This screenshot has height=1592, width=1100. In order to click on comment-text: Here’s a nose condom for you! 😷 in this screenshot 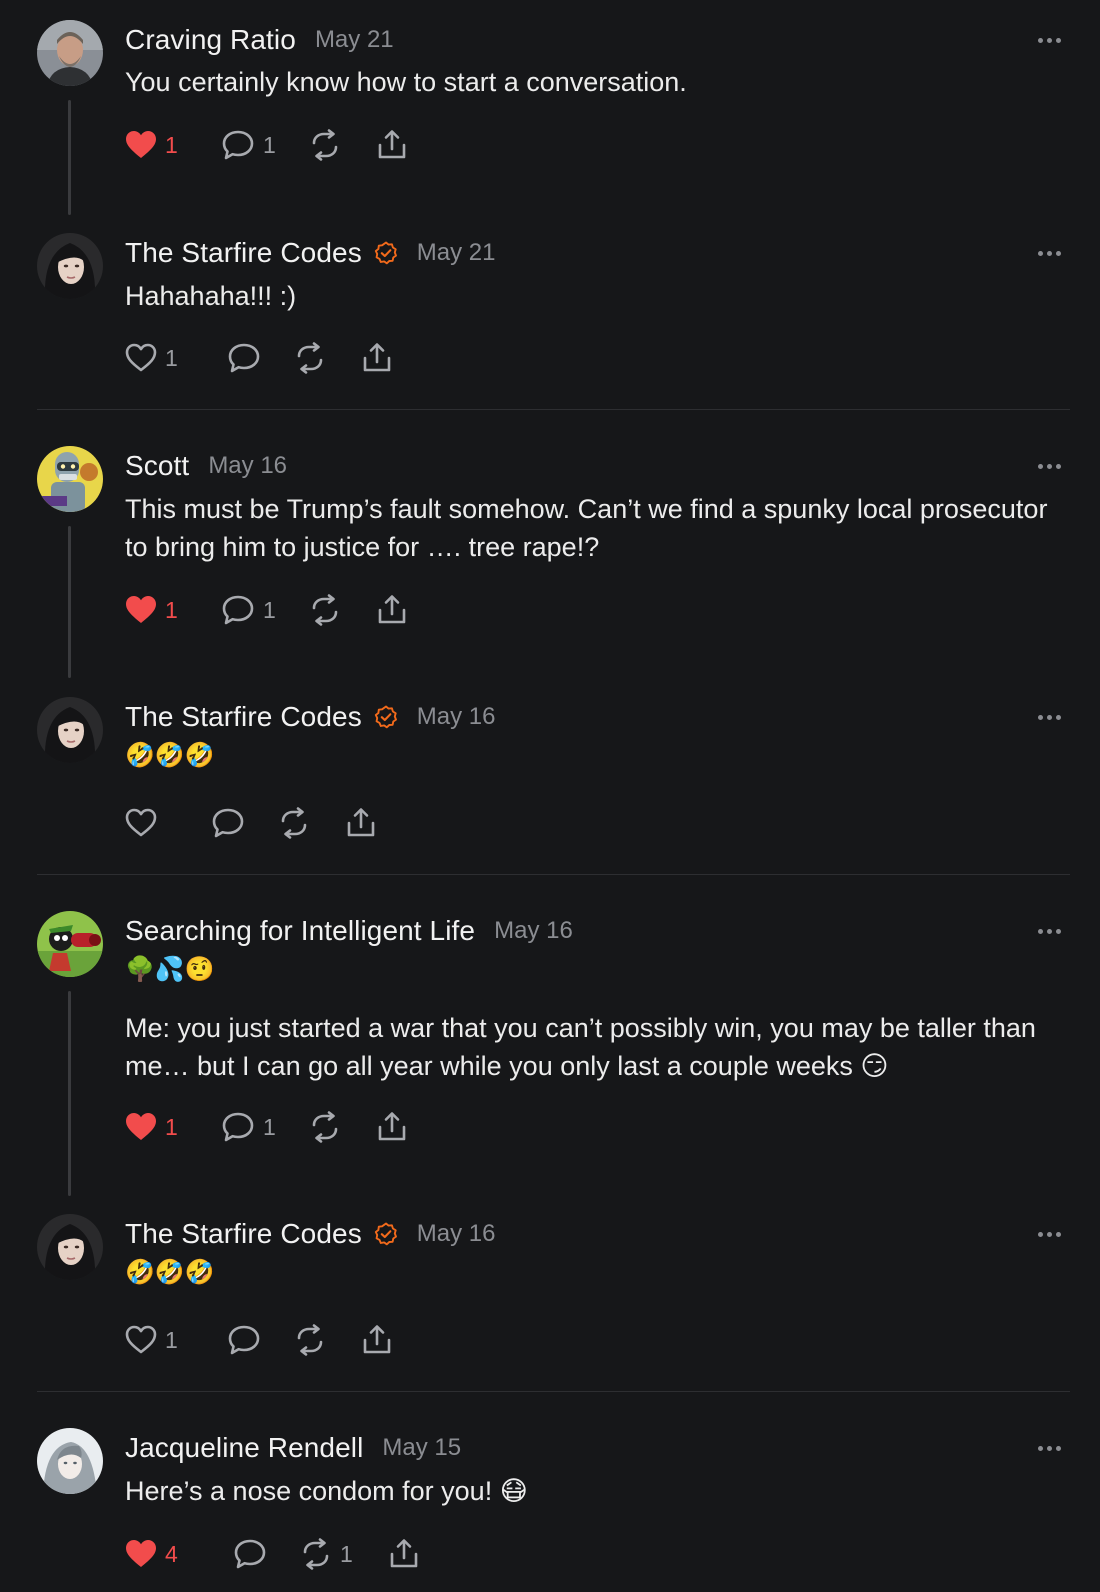, I will do `click(326, 1491)`.